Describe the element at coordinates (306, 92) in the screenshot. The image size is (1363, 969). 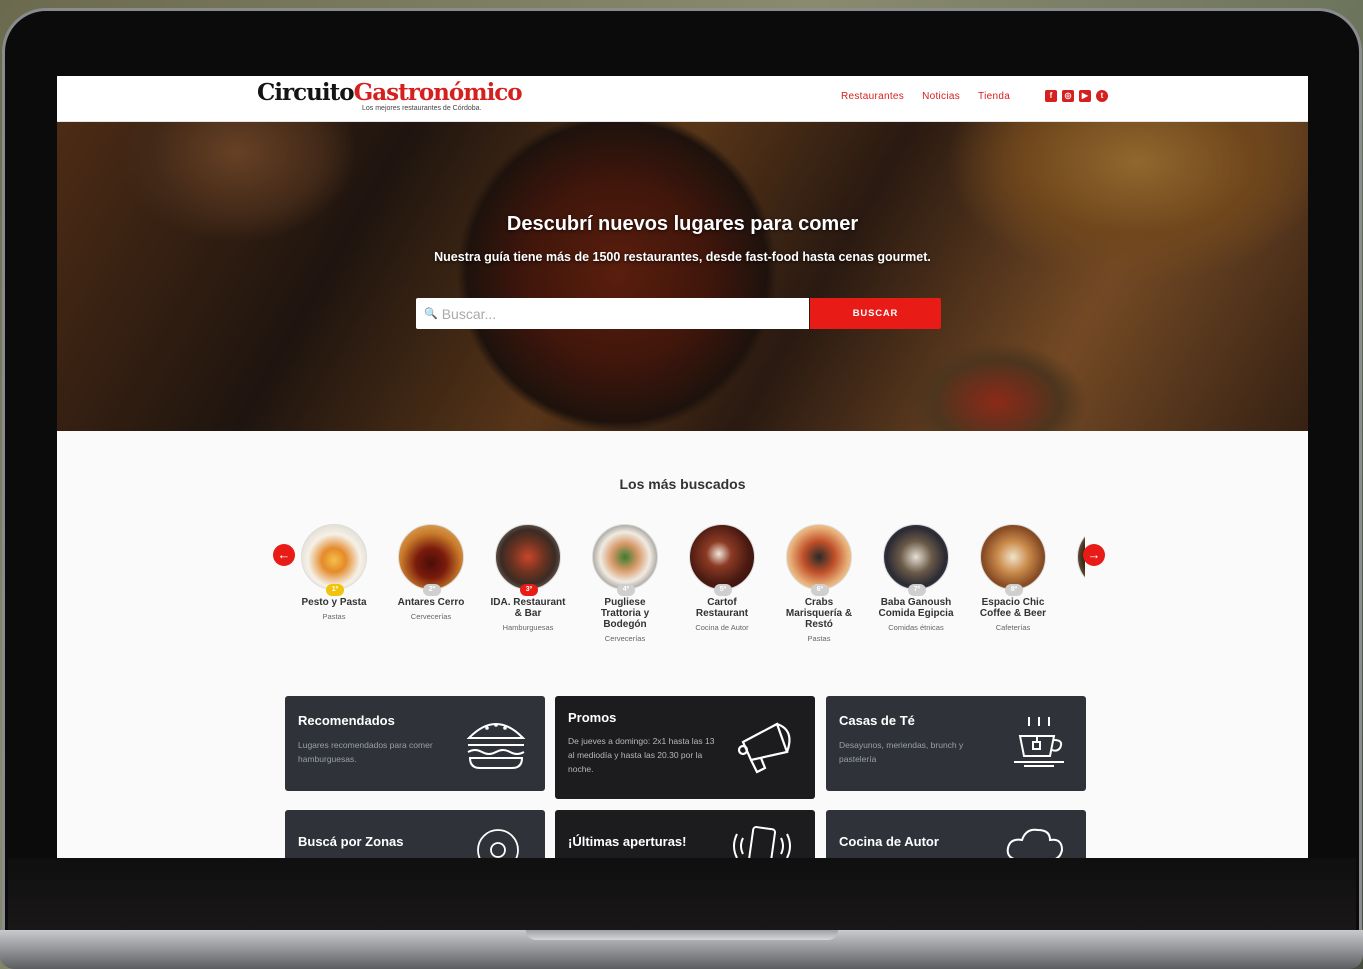
I see `logo-part-1: Circuito` at that location.